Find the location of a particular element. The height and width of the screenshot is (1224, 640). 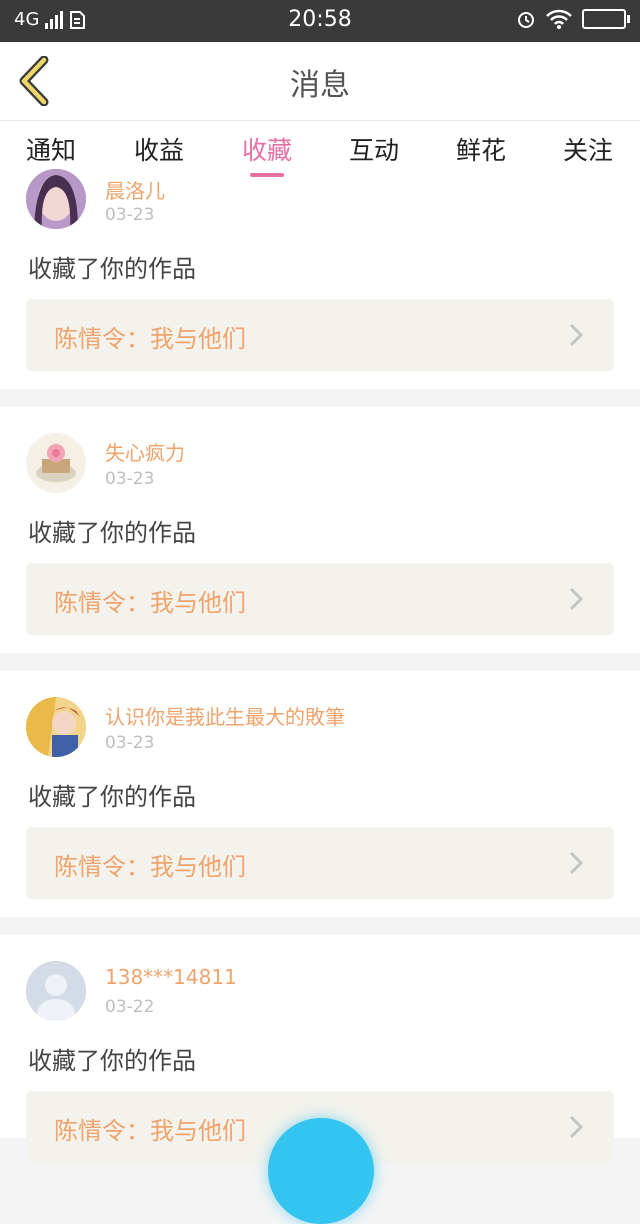

alarm-icon is located at coordinates (526, 20).